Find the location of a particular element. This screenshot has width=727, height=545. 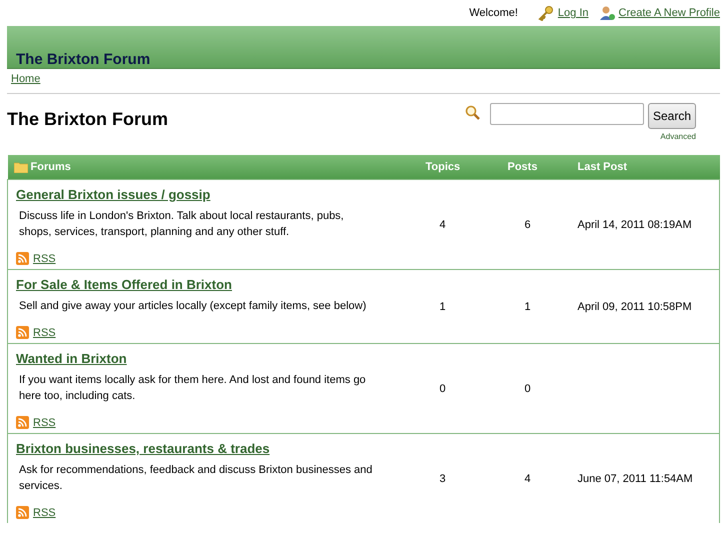

folder-icon is located at coordinates (21, 167).